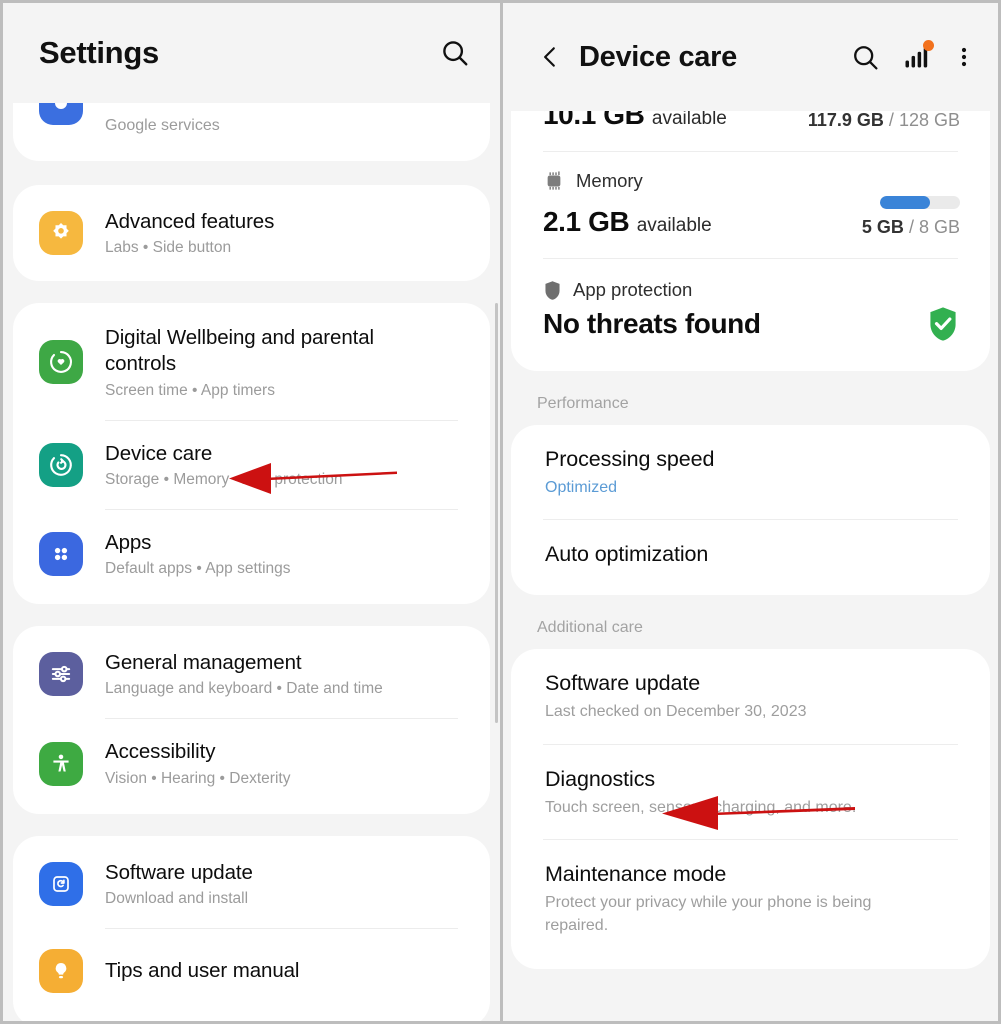 The width and height of the screenshot is (1001, 1024). What do you see at coordinates (179, 872) in the screenshot?
I see `list-item-title: Software update` at bounding box center [179, 872].